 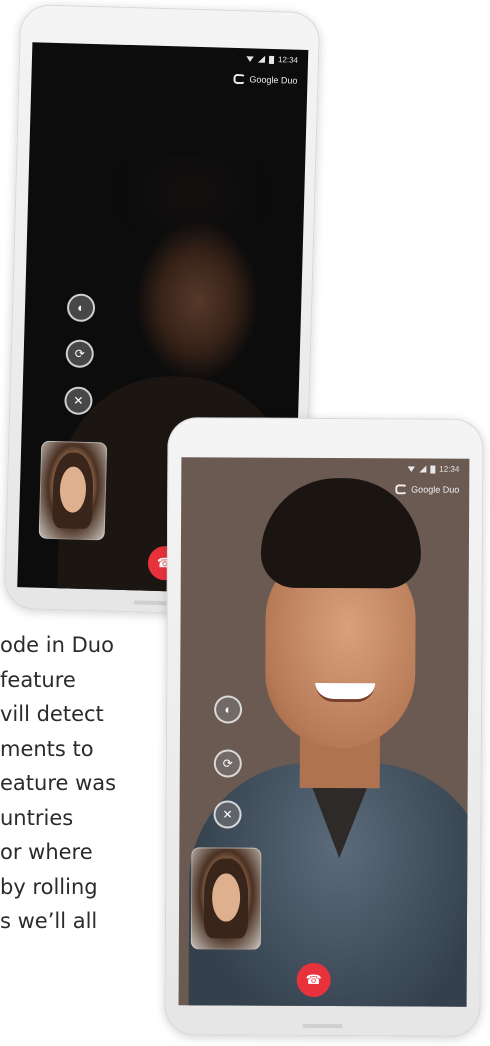 I want to click on caller-video-dark, so click(x=180, y=306).